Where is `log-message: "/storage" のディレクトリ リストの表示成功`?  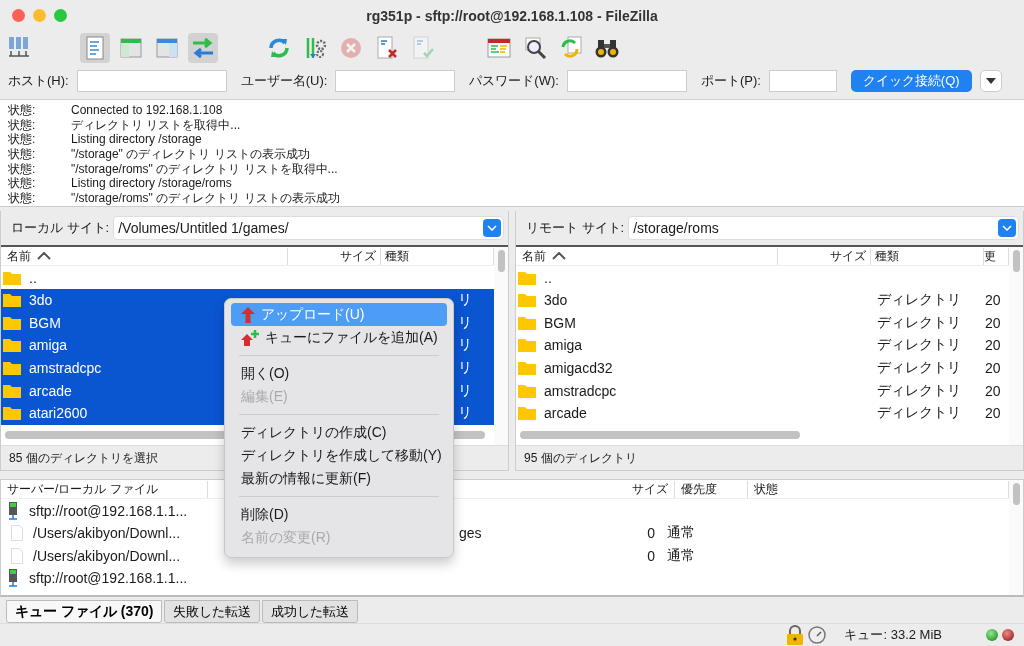
log-message: "/storage" のディレクトリ リストの表示成功 is located at coordinates (190, 154).